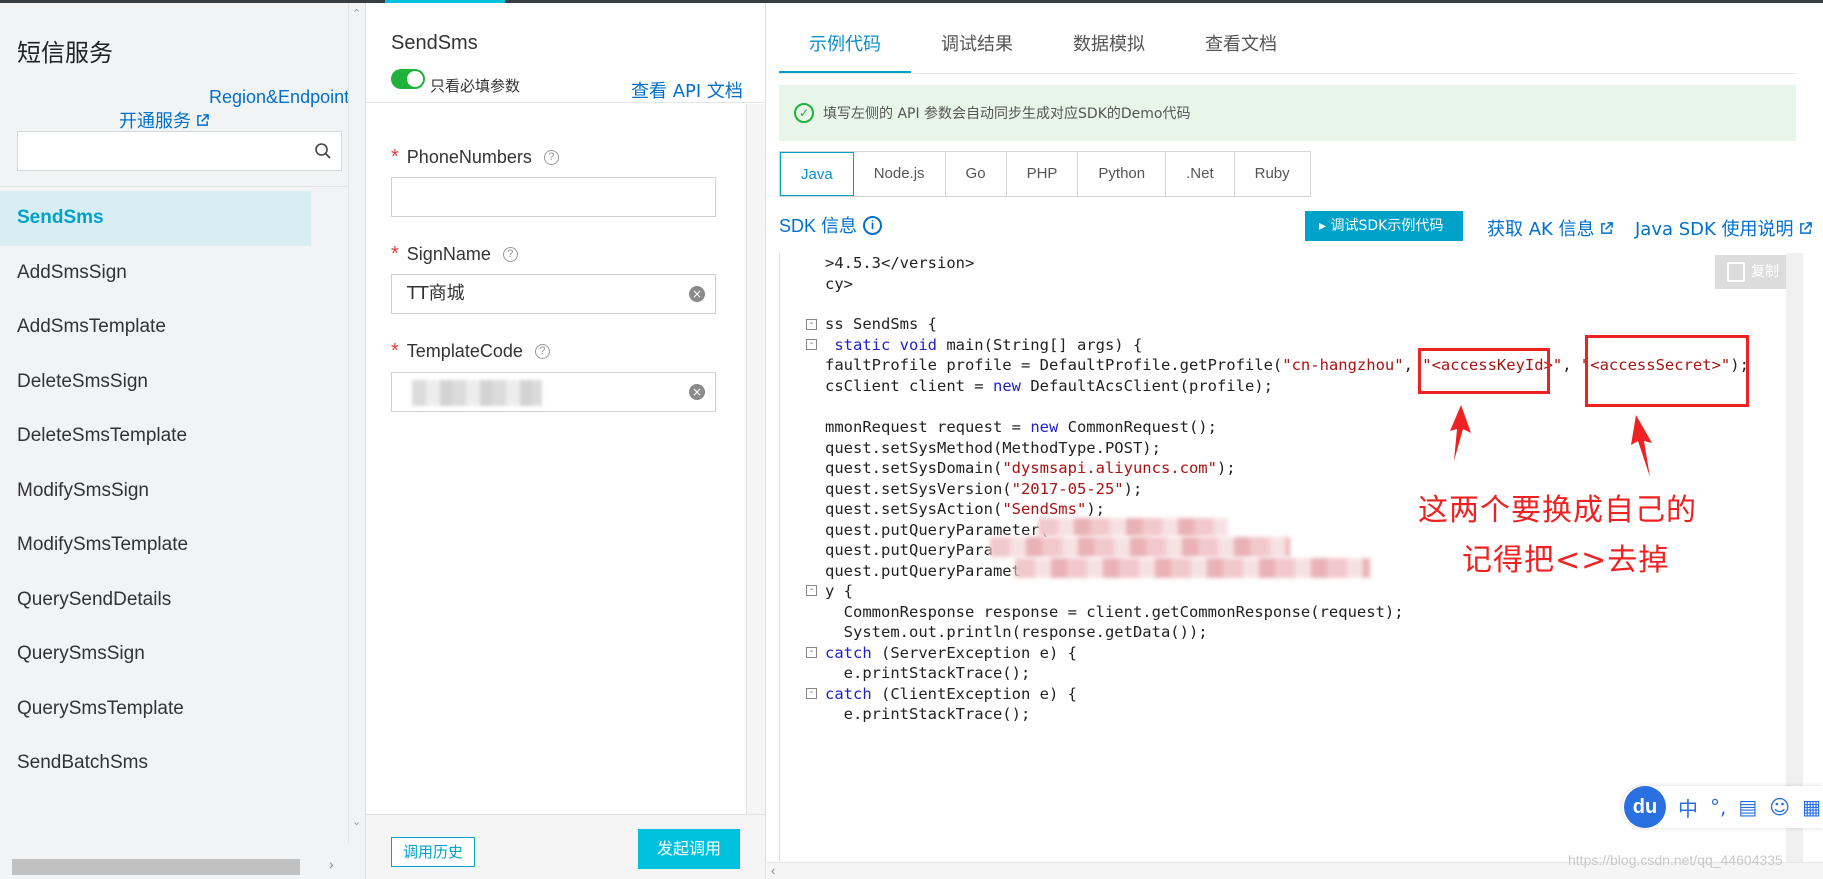 The width and height of the screenshot is (1823, 879). Describe the element at coordinates (174, 545) in the screenshot. I see `sidebar-item-modifysmstemplate: ModifySmsTemplate` at that location.